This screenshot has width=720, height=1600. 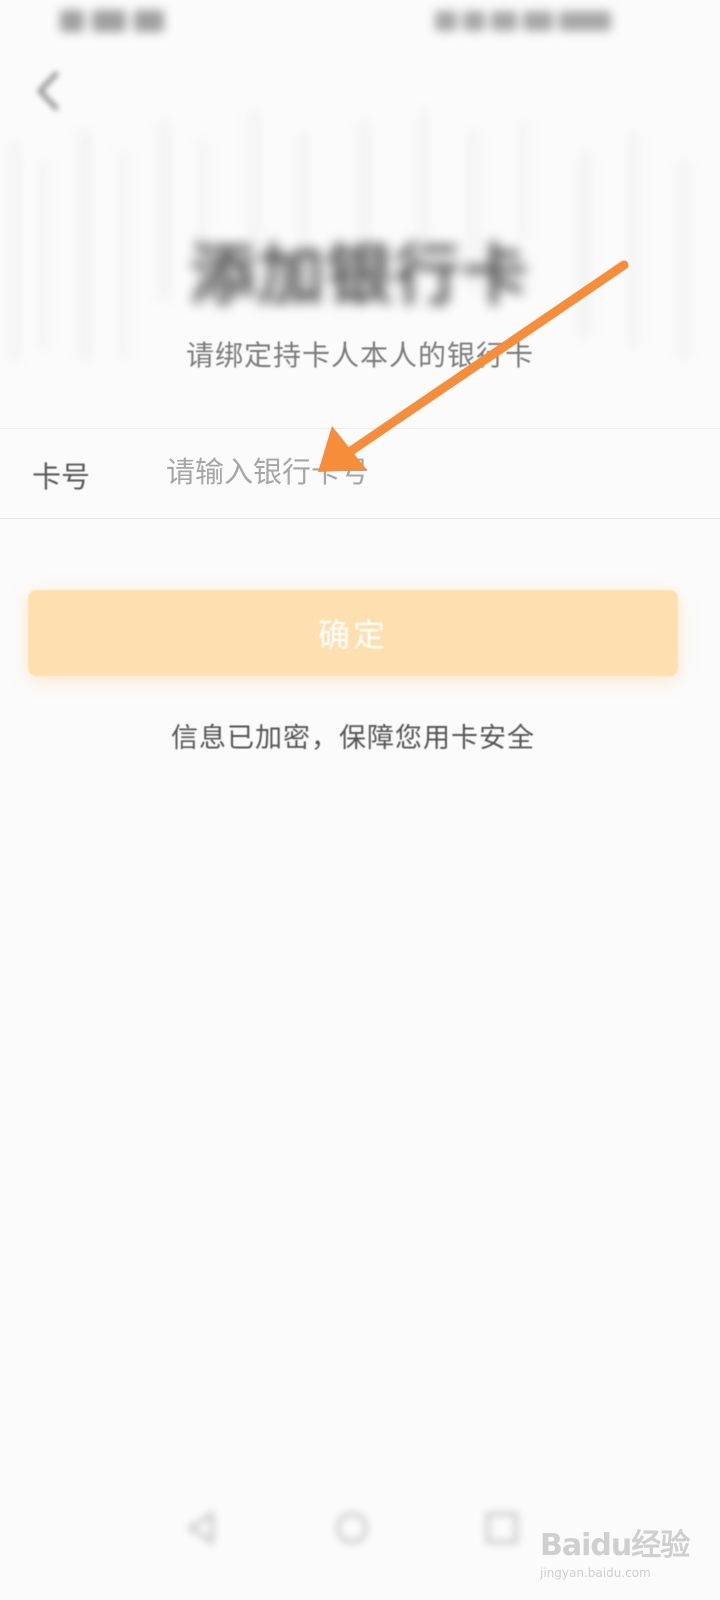 I want to click on page-subtitle: 请绑定持卡人本人的银行卡, so click(x=359, y=355).